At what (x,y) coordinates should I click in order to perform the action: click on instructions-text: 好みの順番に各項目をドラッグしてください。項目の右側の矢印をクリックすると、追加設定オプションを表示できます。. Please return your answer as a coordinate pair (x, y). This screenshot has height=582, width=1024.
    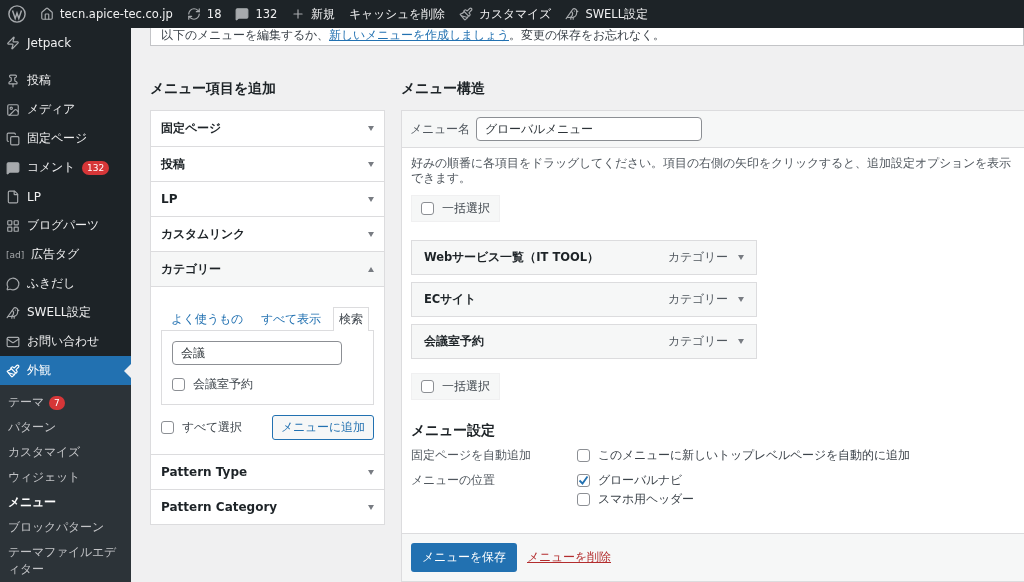
    Looking at the image, I should click on (711, 171).